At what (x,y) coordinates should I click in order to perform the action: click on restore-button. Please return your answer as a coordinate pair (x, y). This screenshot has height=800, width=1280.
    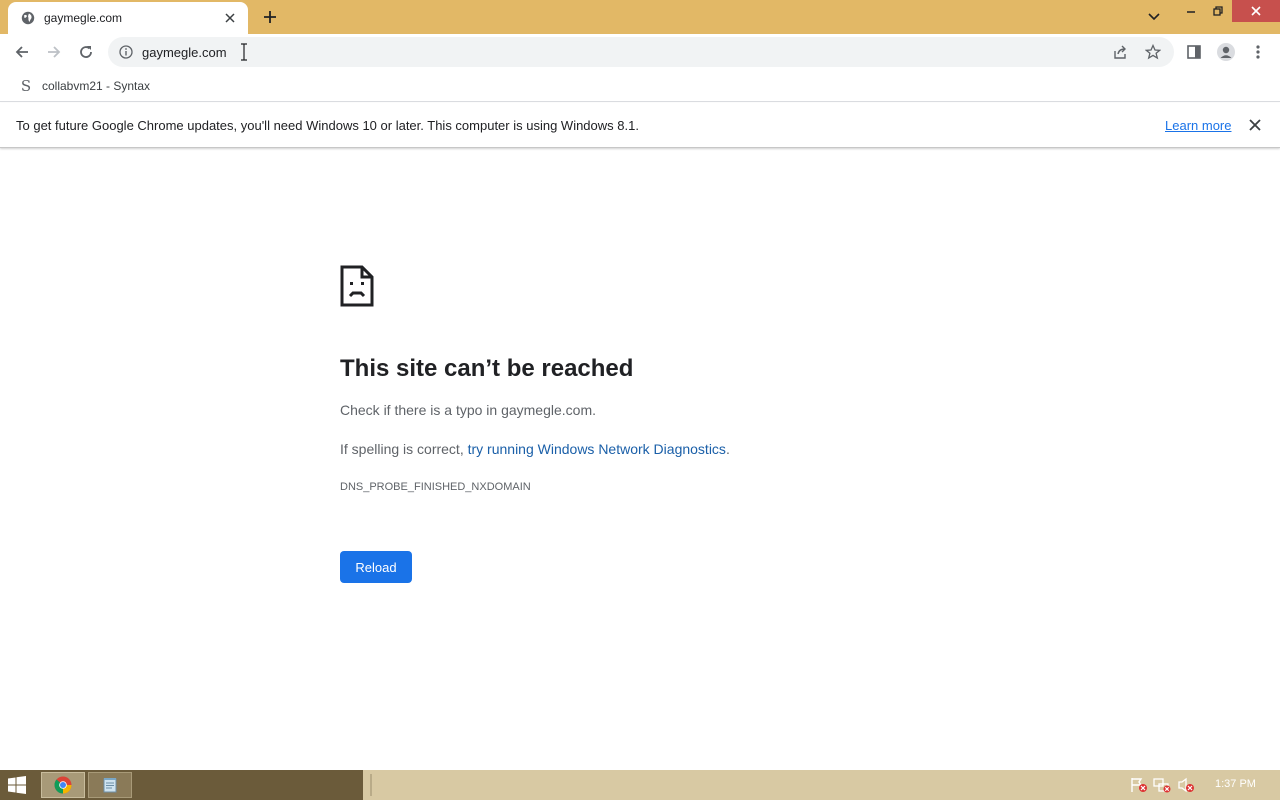
    Looking at the image, I should click on (1218, 11).